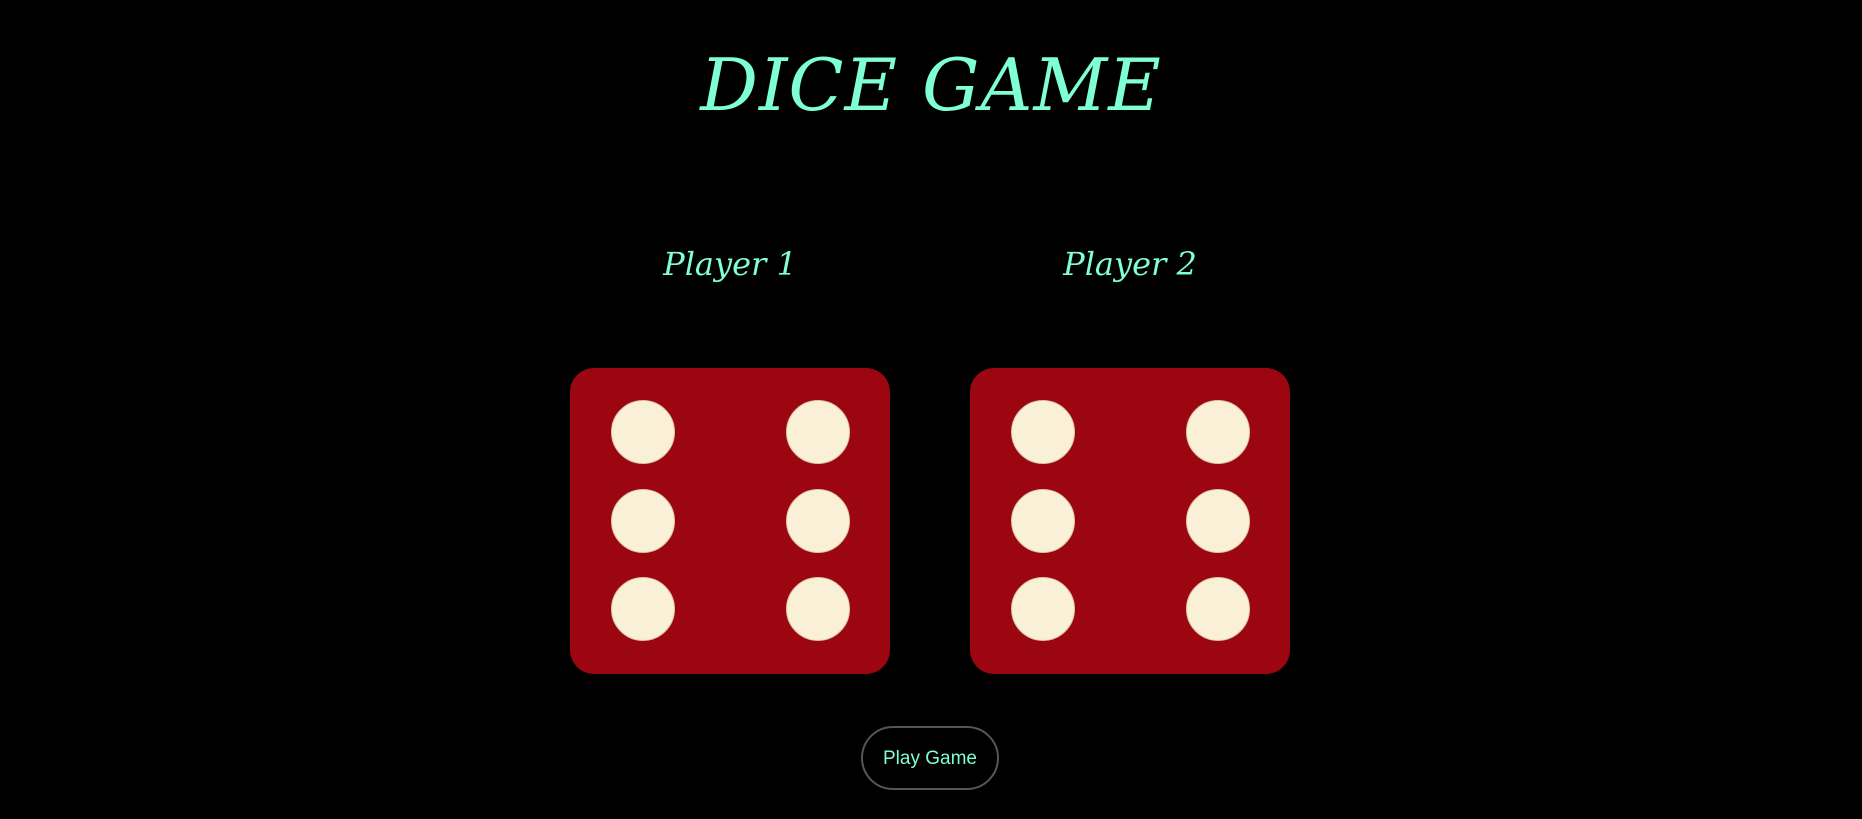  What do you see at coordinates (730, 521) in the screenshot?
I see `player-1-die` at bounding box center [730, 521].